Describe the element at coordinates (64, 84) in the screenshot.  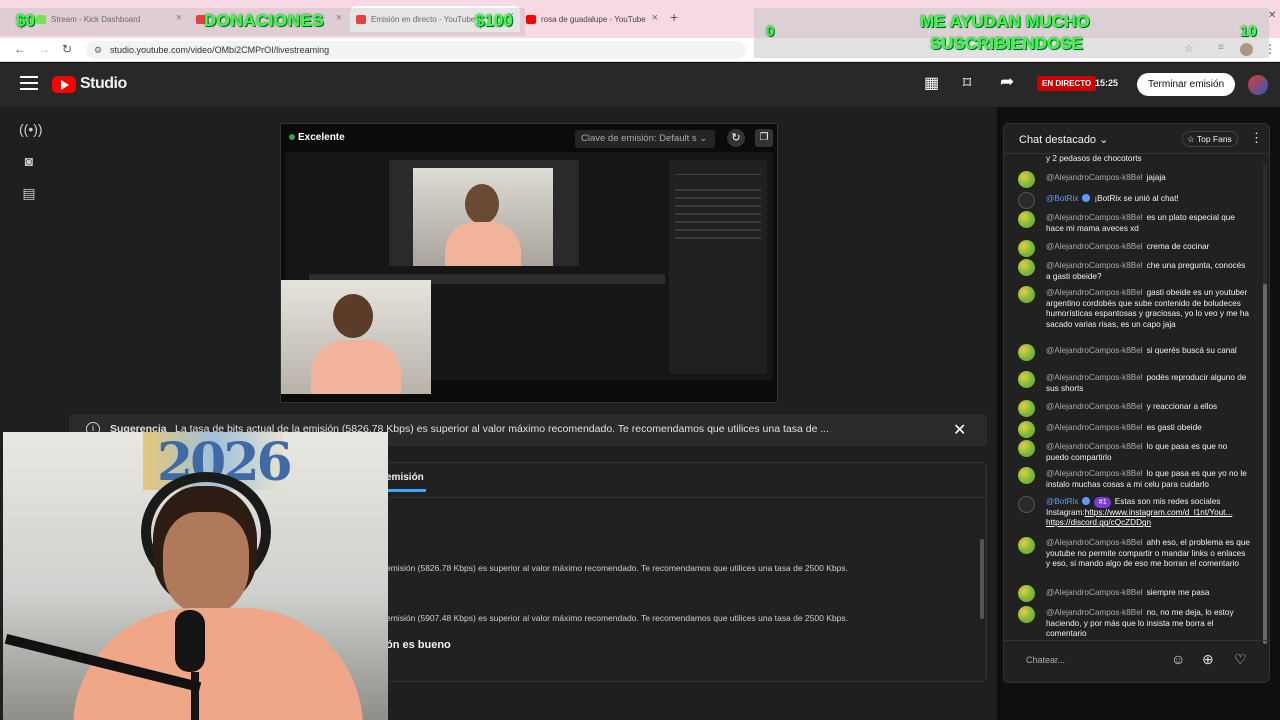
I see `youtube-logo-icon` at that location.